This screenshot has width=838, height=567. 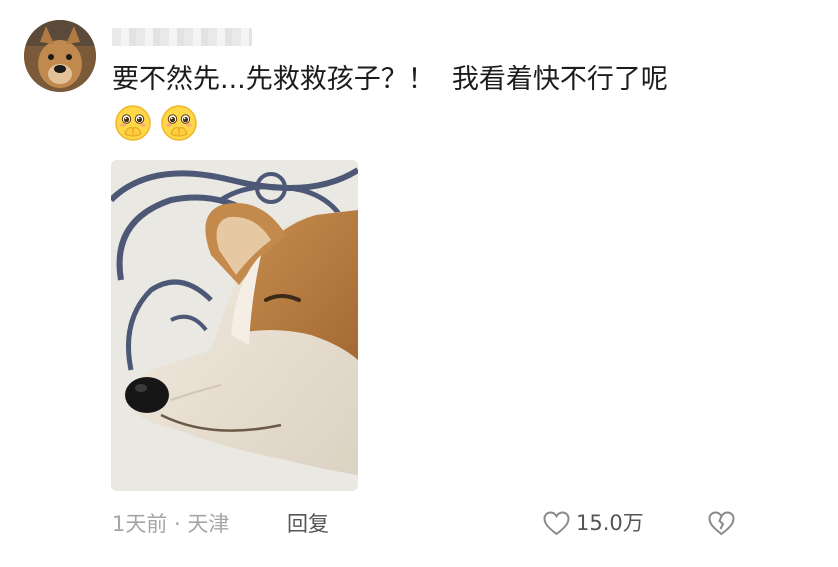 What do you see at coordinates (308, 524) in the screenshot?
I see `reply-button: 回复` at bounding box center [308, 524].